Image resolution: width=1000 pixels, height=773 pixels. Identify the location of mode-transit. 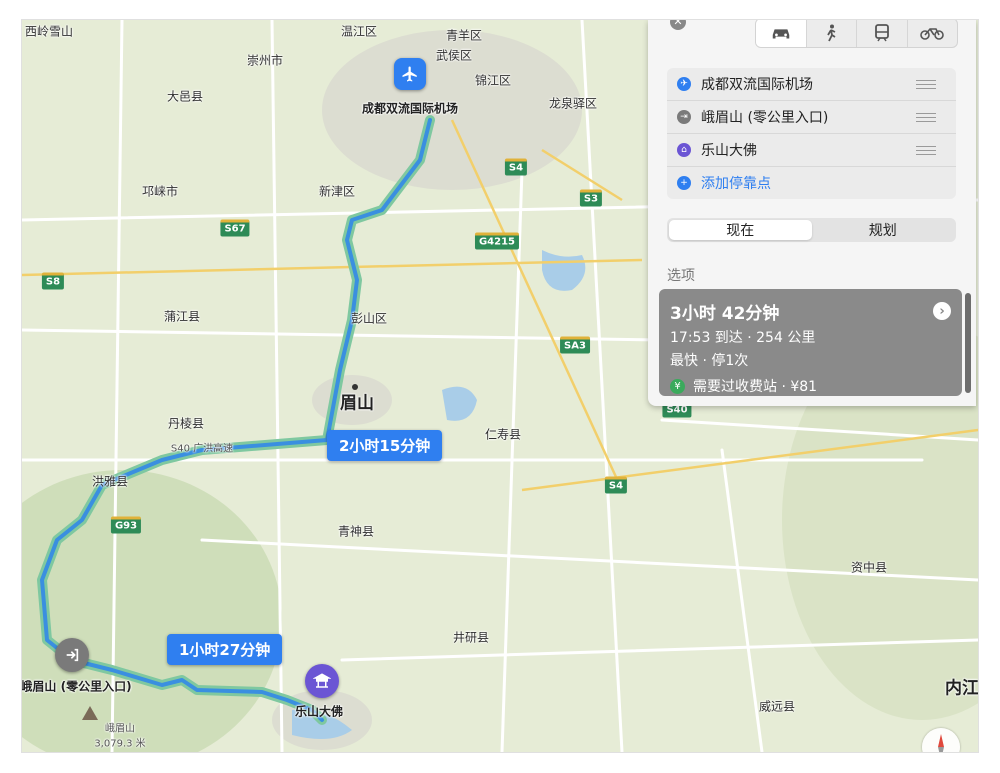
(881, 33).